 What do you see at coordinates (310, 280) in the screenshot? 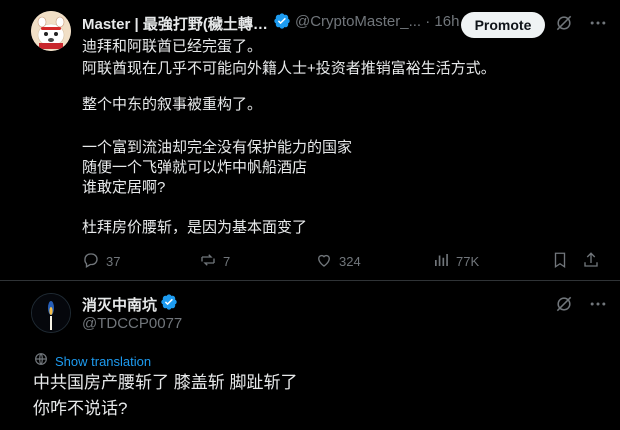
I see `tweet-divider` at bounding box center [310, 280].